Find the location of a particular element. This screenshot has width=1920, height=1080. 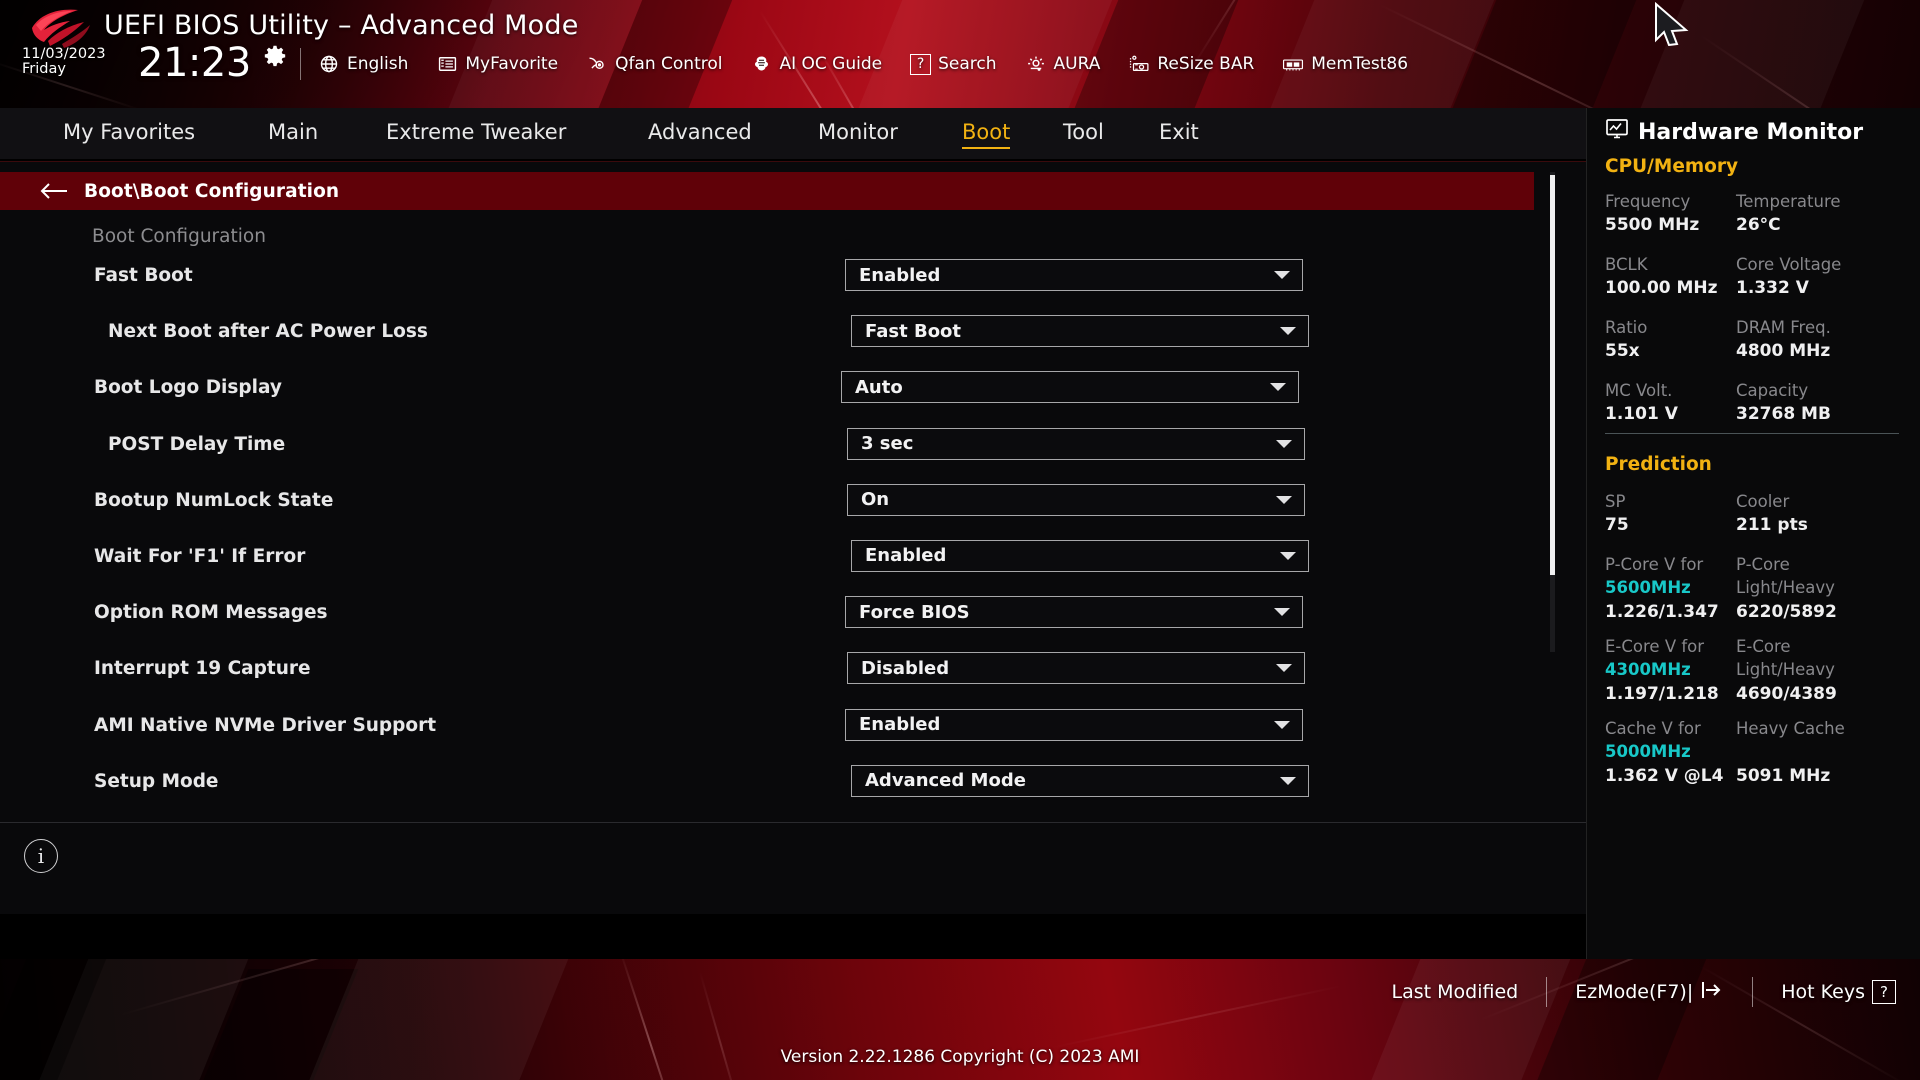

hw-key: Temperature is located at coordinates (1788, 201).